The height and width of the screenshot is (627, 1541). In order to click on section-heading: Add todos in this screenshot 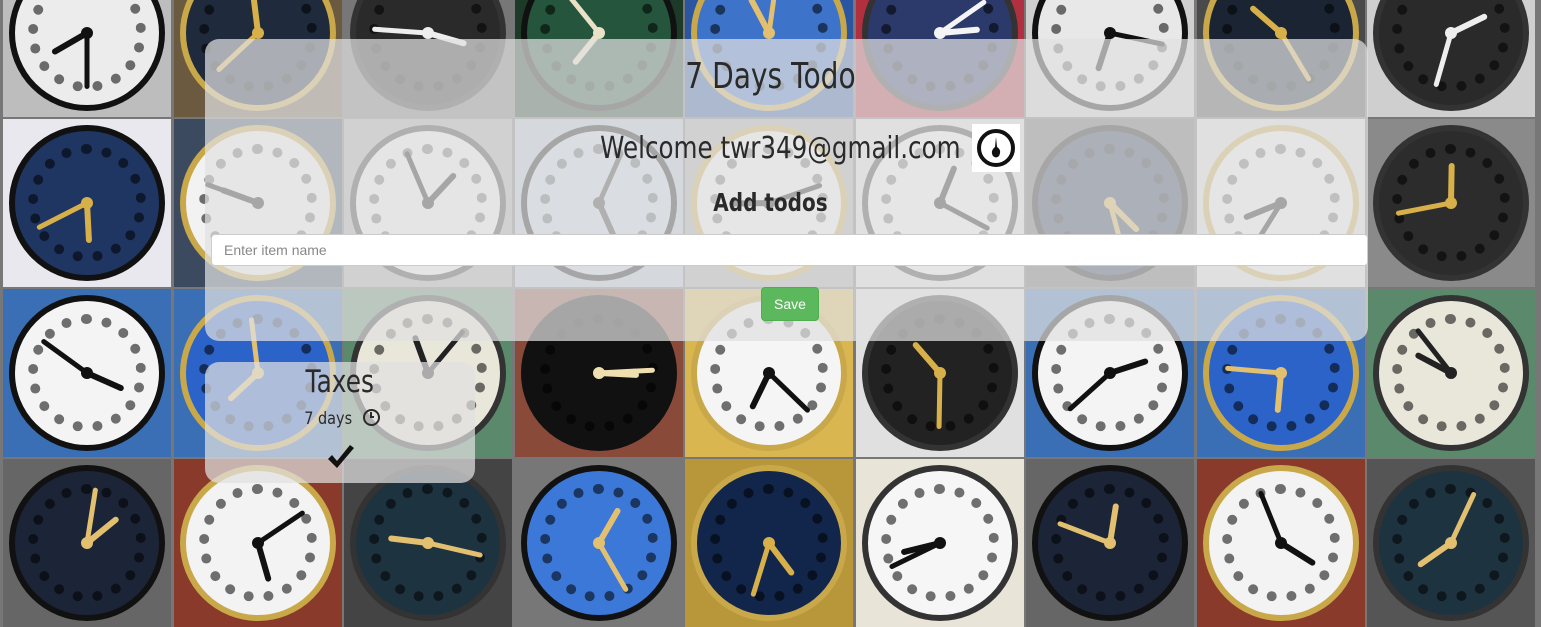, I will do `click(770, 202)`.